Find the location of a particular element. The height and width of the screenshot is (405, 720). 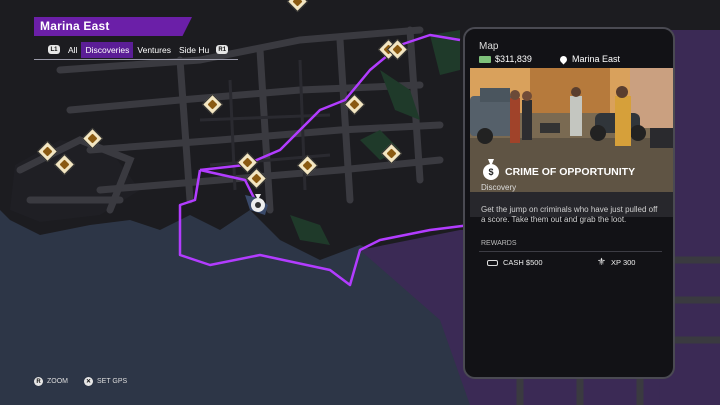

set-gps-label: SET GPS is located at coordinates (112, 381).